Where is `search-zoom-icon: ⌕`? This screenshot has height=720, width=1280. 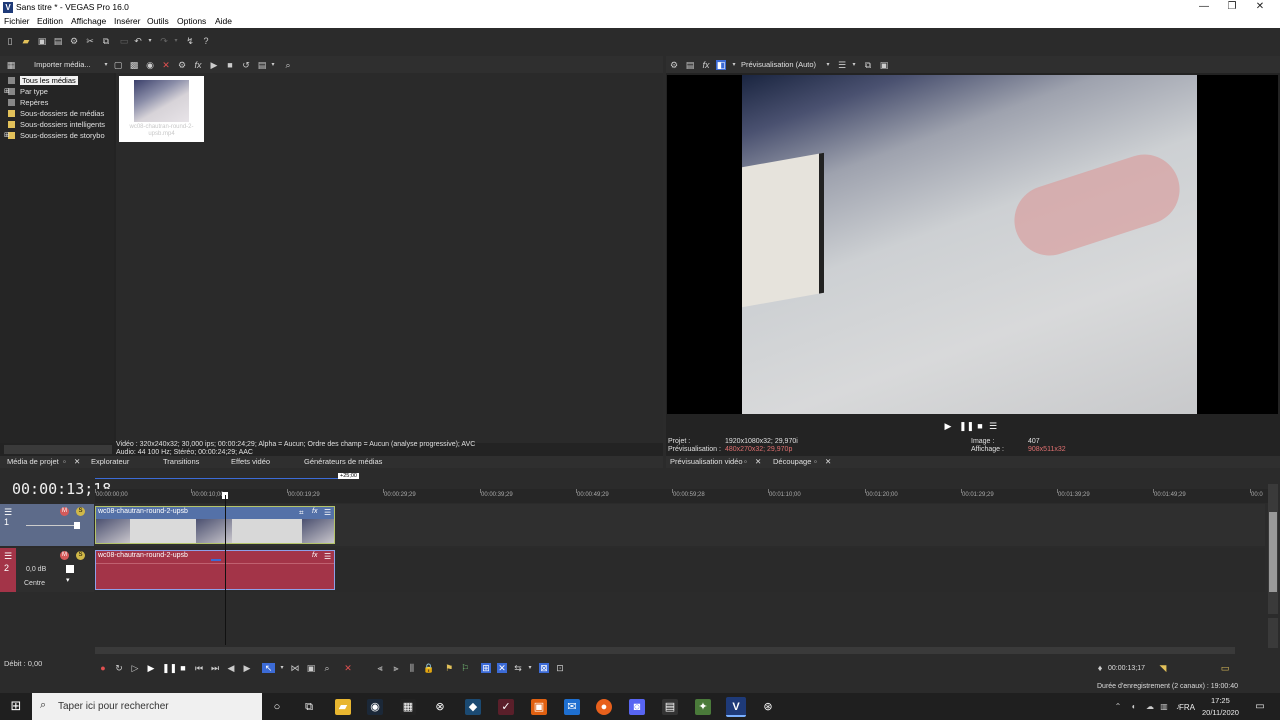 search-zoom-icon: ⌕ is located at coordinates (288, 65).